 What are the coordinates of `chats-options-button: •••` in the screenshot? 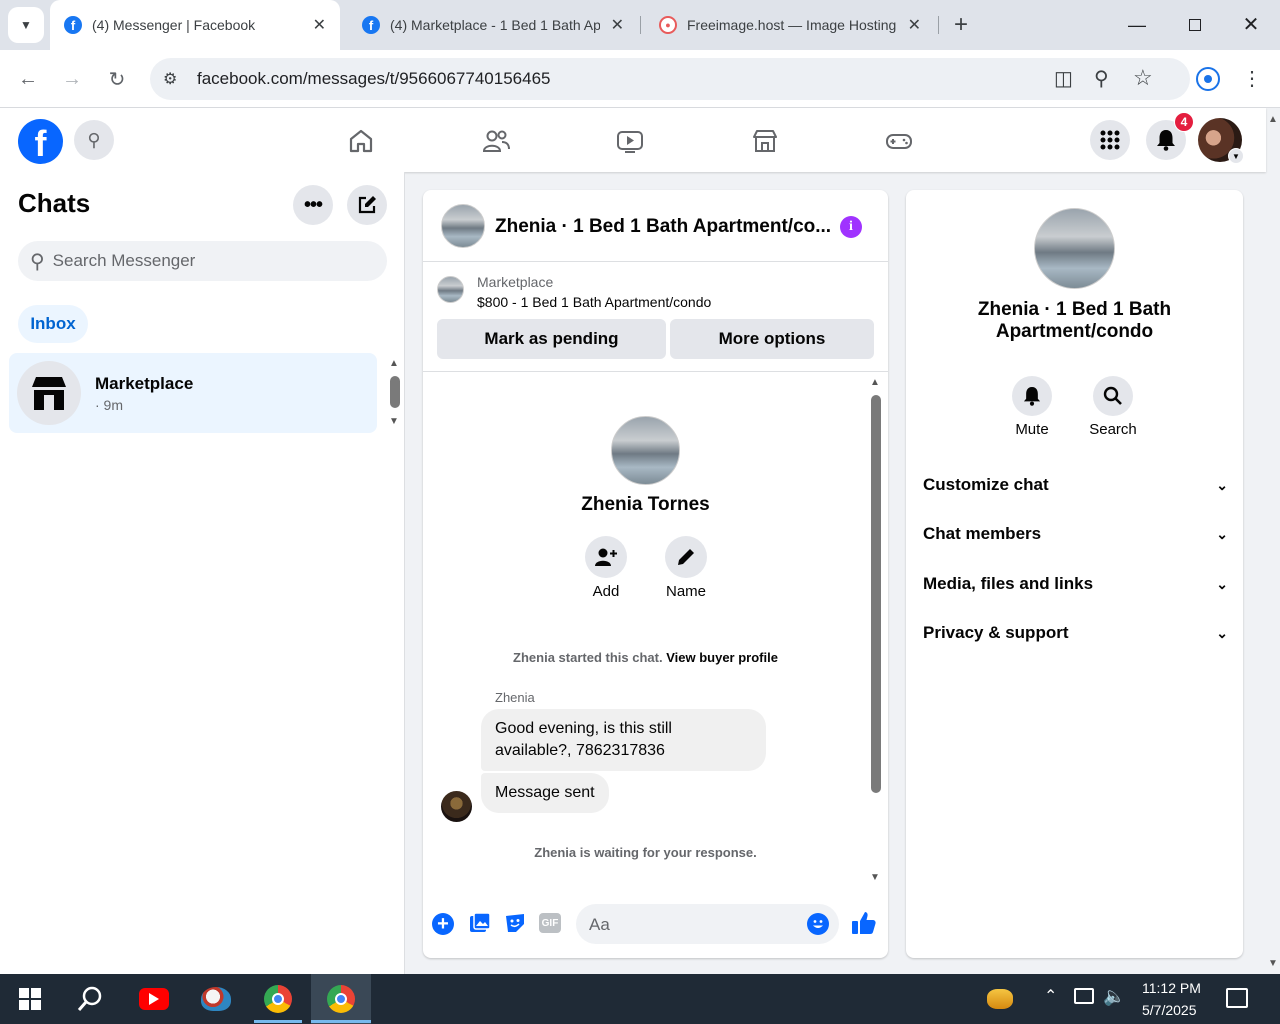 It's located at (313, 205).